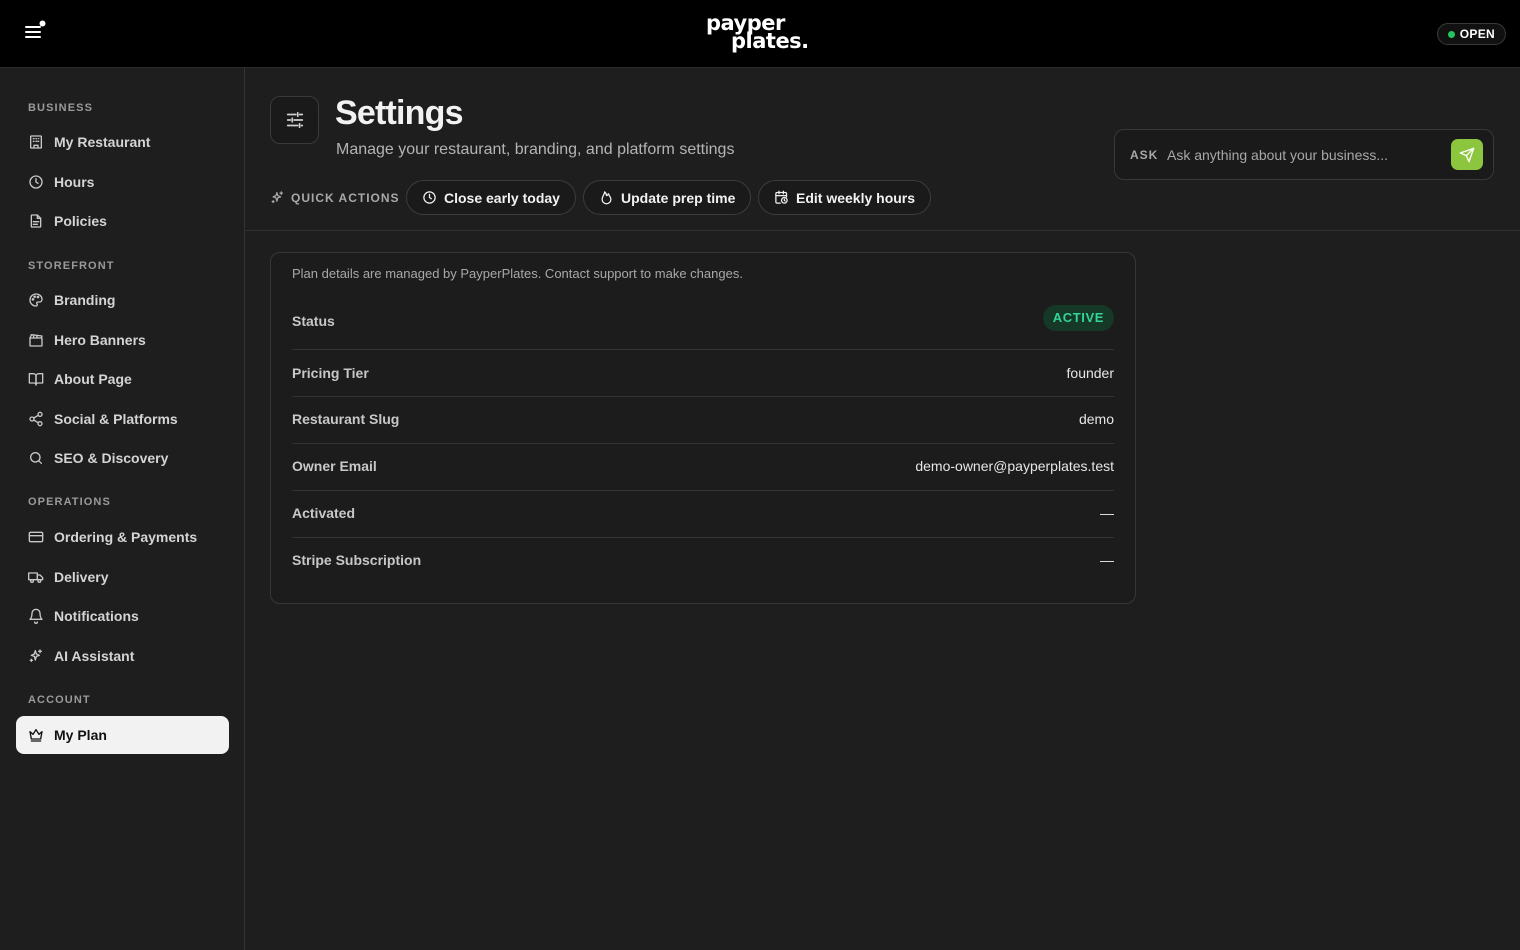 This screenshot has width=1520, height=950. What do you see at coordinates (36, 577) in the screenshot?
I see `truck-icon` at bounding box center [36, 577].